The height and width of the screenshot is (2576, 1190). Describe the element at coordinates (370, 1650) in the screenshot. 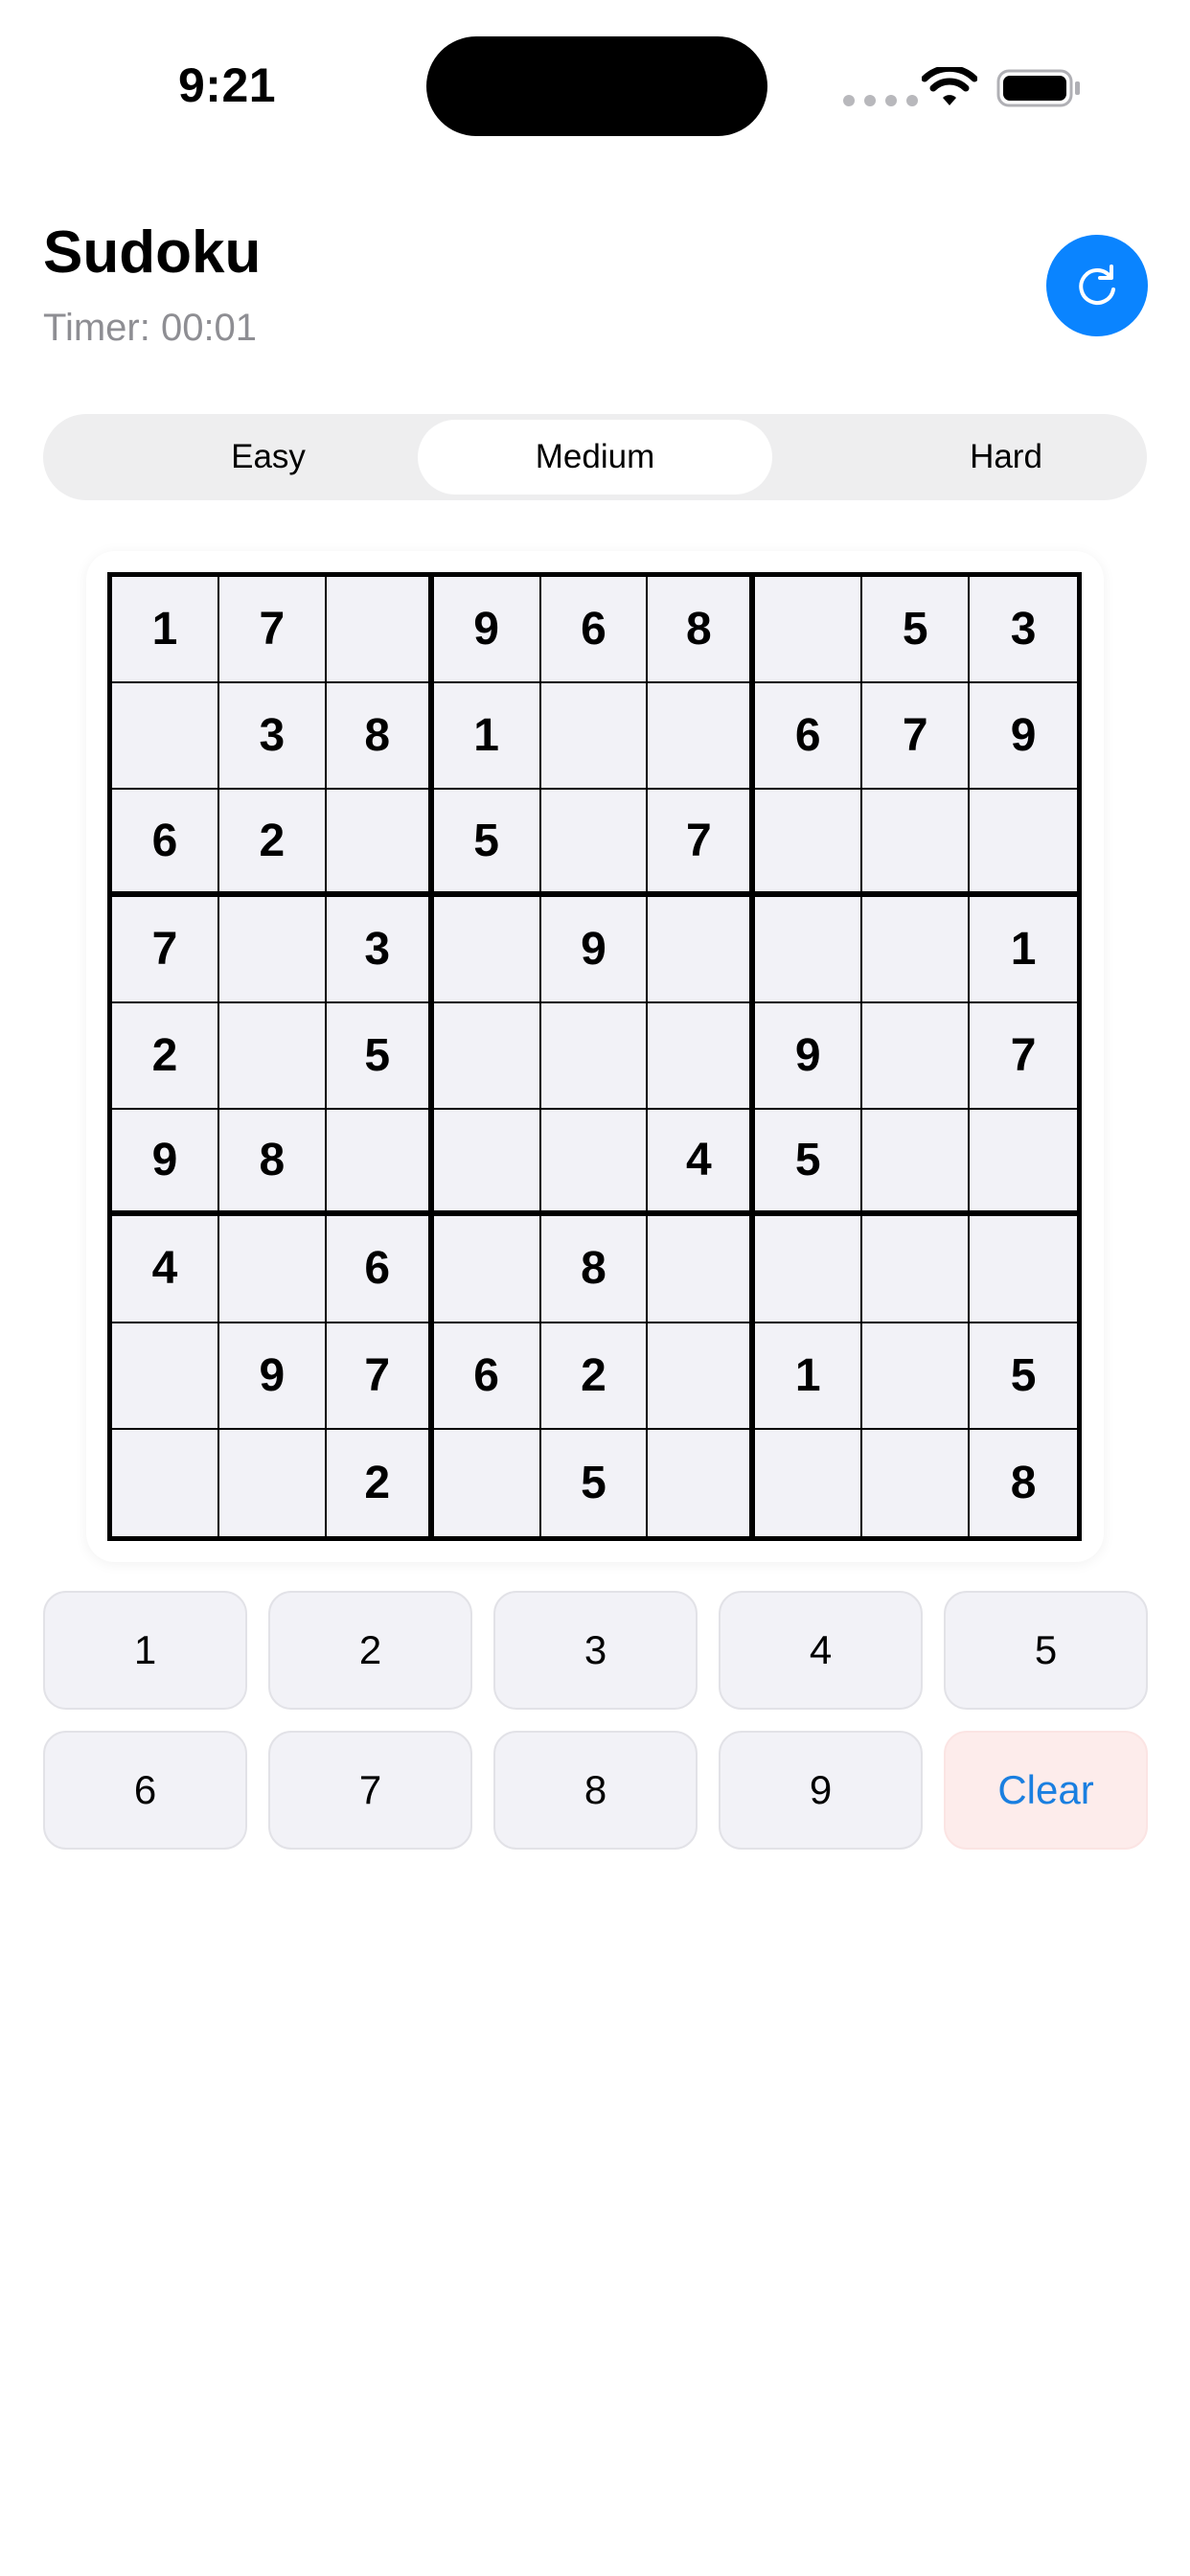

I see `number-key-2: 2` at that location.